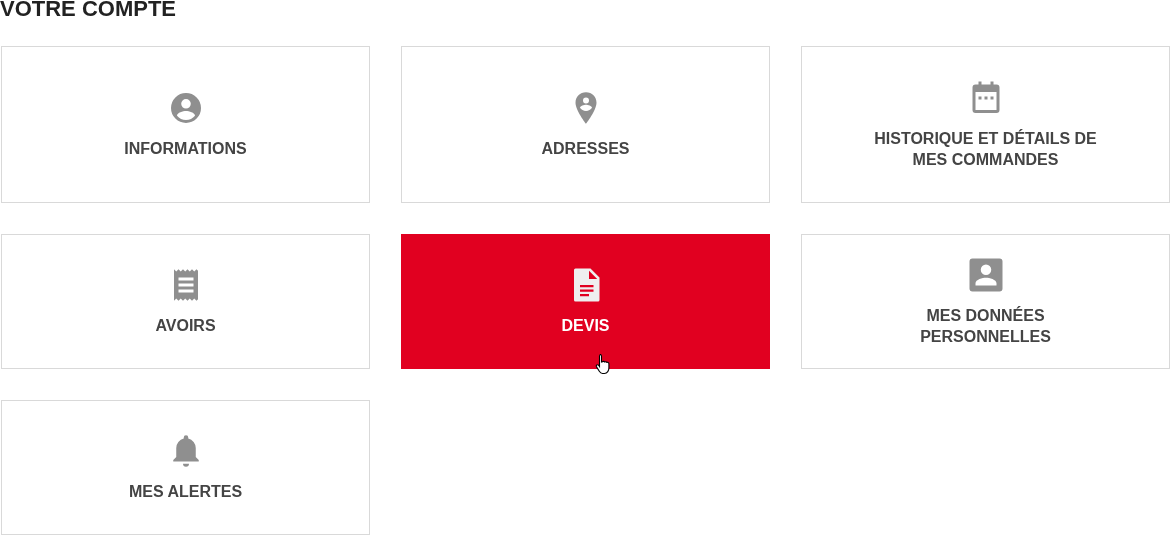 This screenshot has width=1170, height=540. What do you see at coordinates (185, 124) in the screenshot?
I see `account-card: INFORMATIONS` at bounding box center [185, 124].